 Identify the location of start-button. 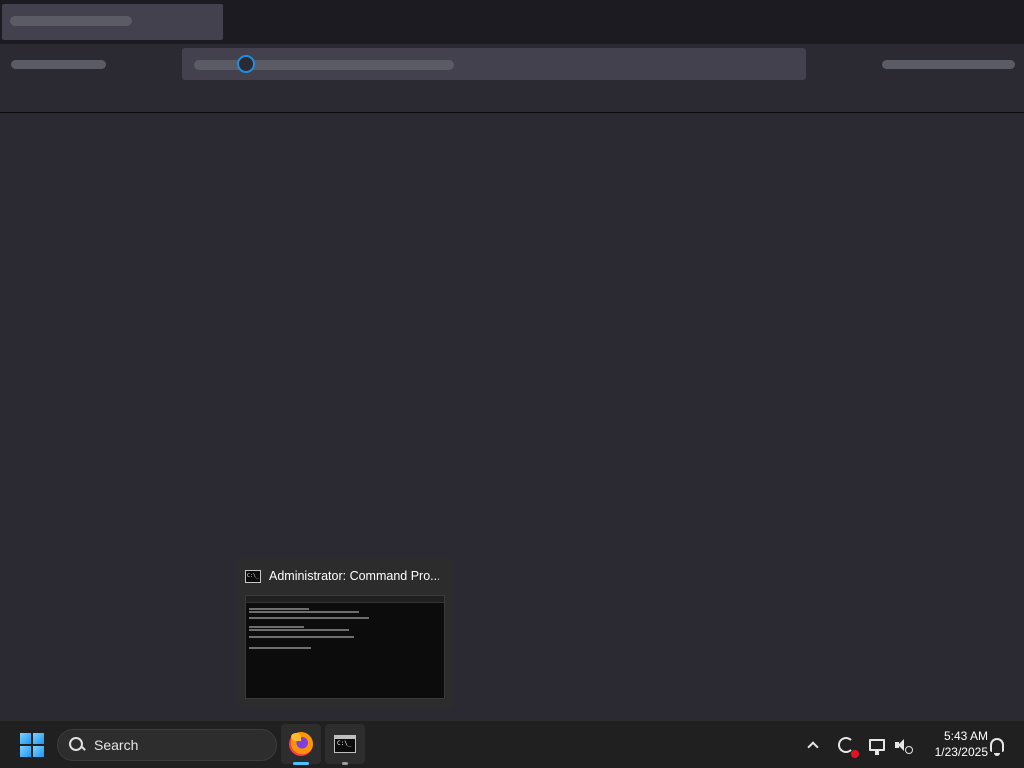
(32, 745).